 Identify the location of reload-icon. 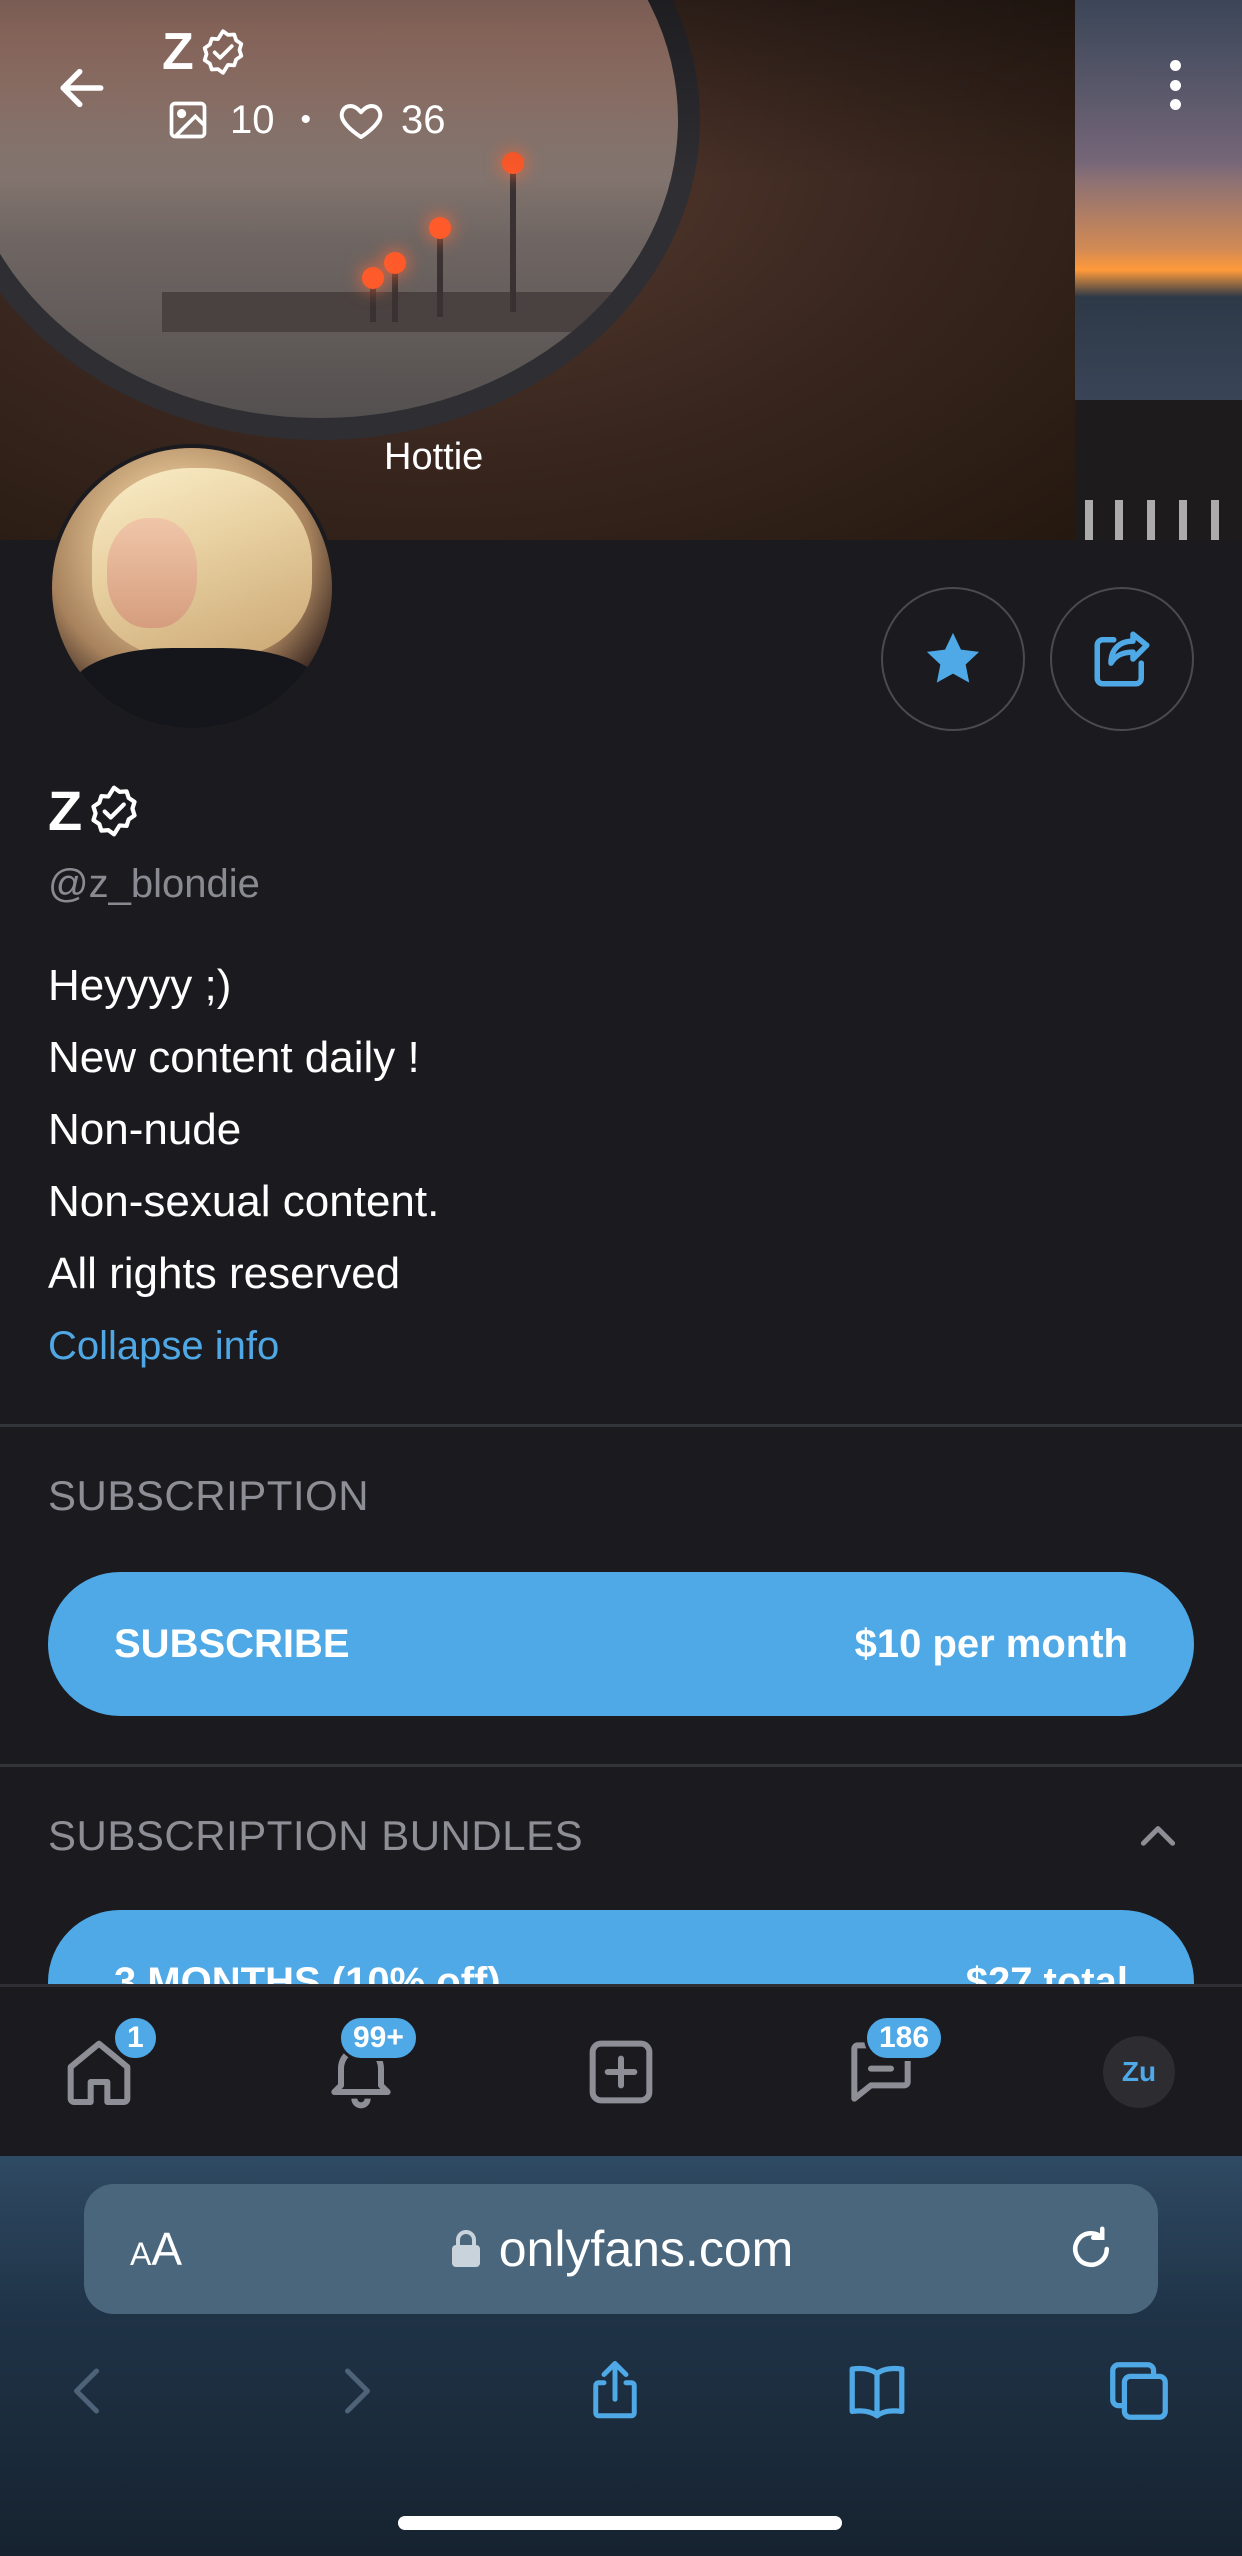
(1091, 2246).